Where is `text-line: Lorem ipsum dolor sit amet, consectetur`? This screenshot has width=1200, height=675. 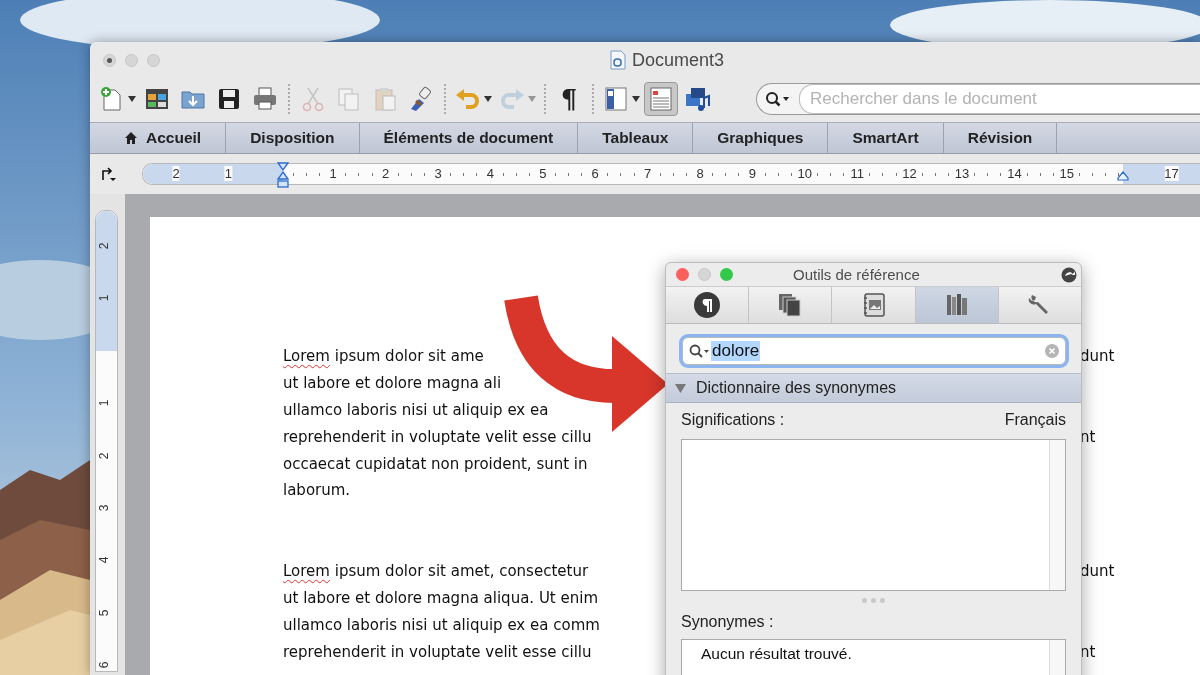 text-line: Lorem ipsum dolor sit amet, consectetur is located at coordinates (436, 571).